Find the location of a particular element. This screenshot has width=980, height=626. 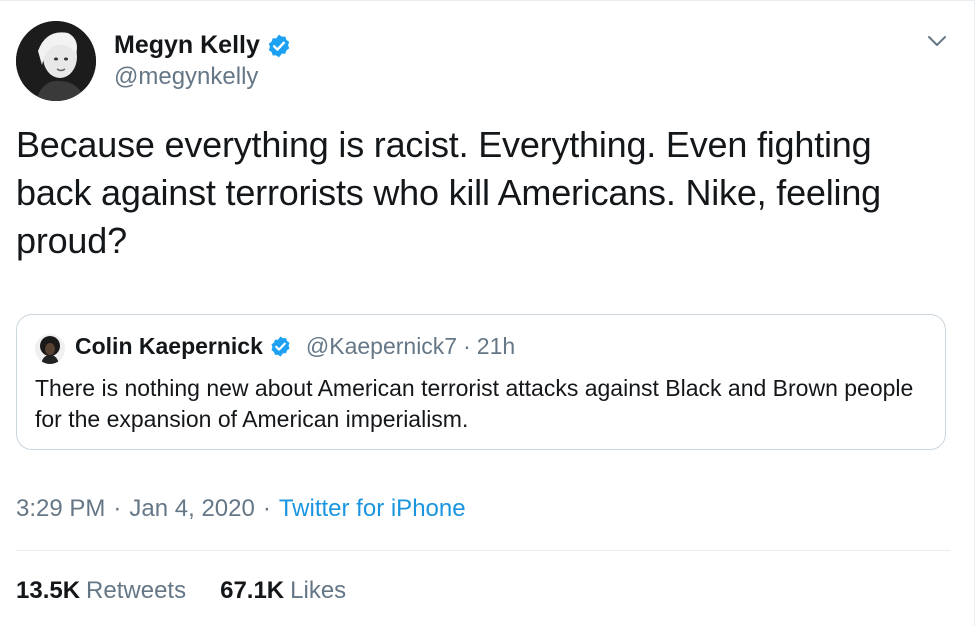

likes-stat: 67.1K Likes is located at coordinates (283, 591).